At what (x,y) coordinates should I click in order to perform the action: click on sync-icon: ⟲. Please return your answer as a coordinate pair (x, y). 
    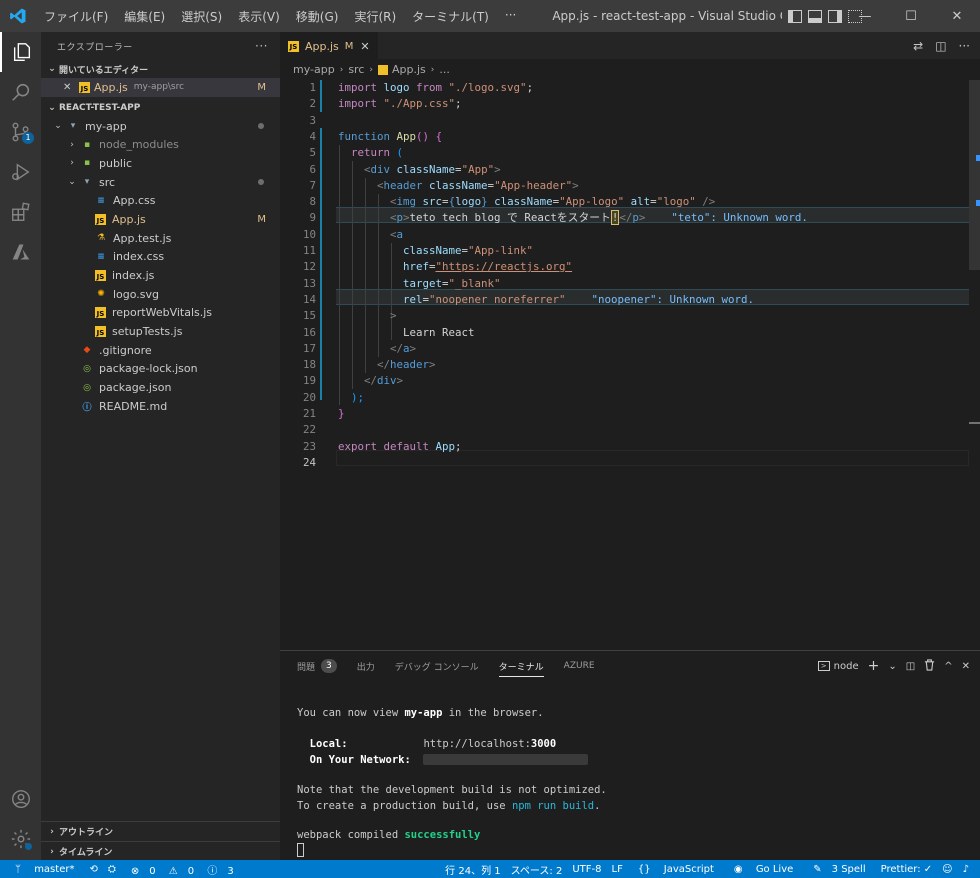
    Looking at the image, I should click on (93, 869).